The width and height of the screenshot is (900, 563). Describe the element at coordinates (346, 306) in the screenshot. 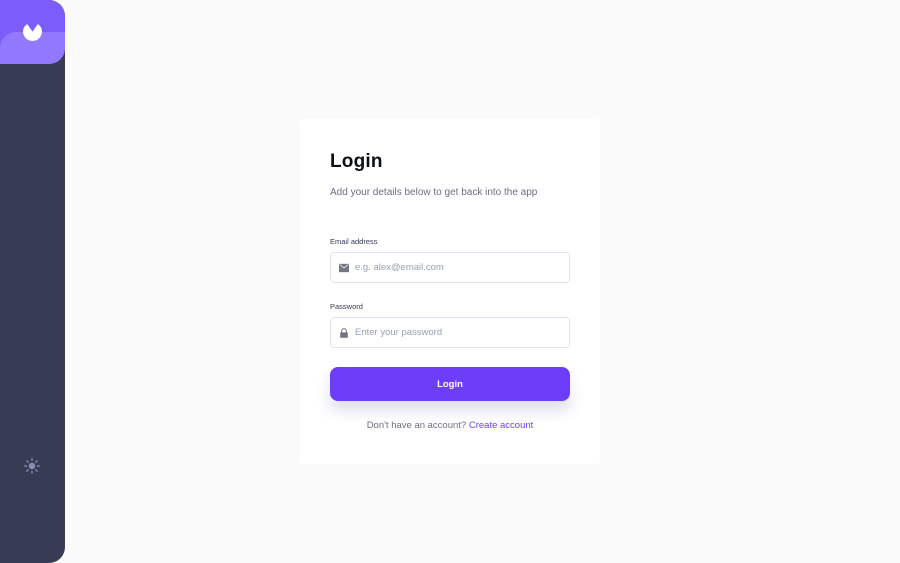

I see `password-label: Password` at that location.